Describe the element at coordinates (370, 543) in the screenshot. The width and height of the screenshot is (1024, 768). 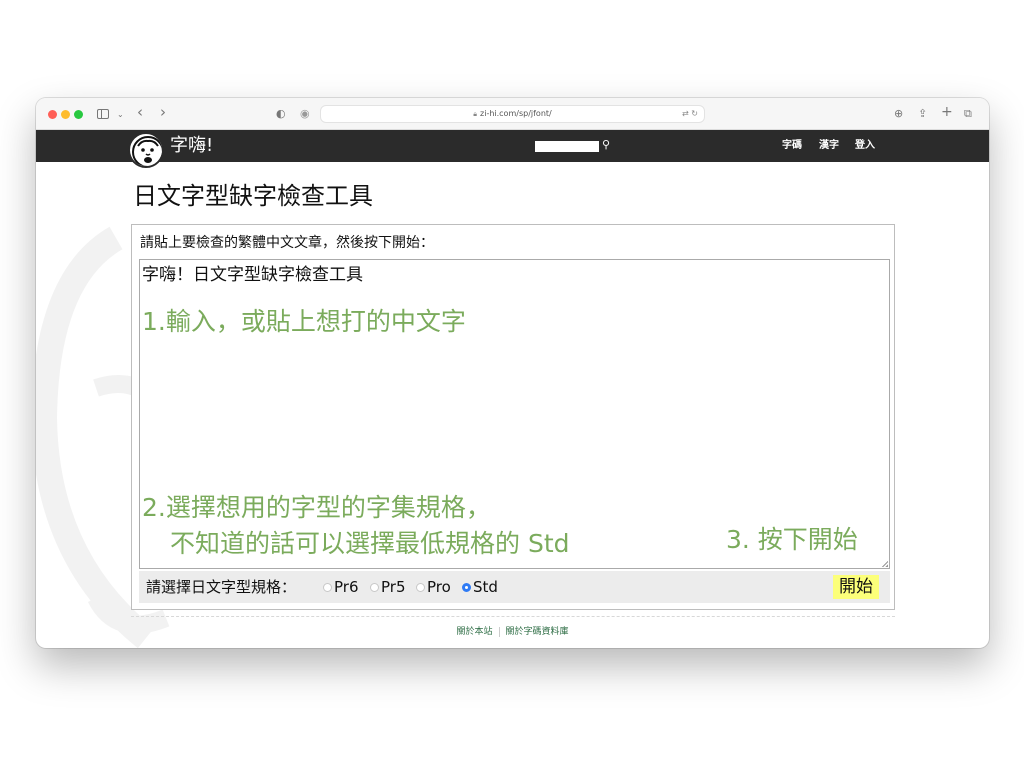
I see `annotation-step2-line2: 不知道的話可以選擇最低規格的 Std` at that location.